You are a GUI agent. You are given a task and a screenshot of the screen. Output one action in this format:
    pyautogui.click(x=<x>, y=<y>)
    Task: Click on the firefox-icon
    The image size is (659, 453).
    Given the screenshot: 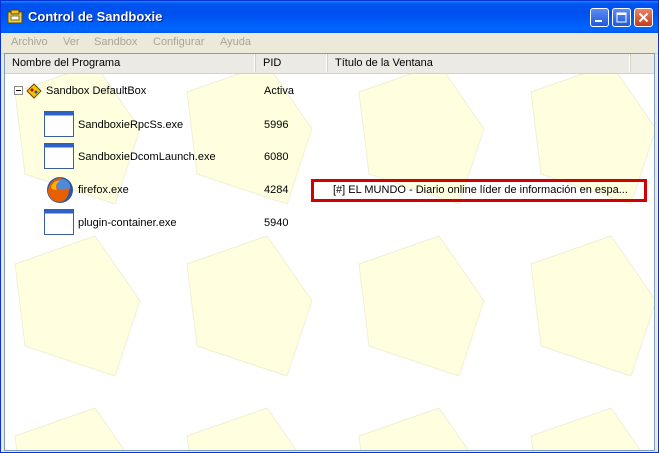 What is the action you would take?
    pyautogui.click(x=60, y=190)
    